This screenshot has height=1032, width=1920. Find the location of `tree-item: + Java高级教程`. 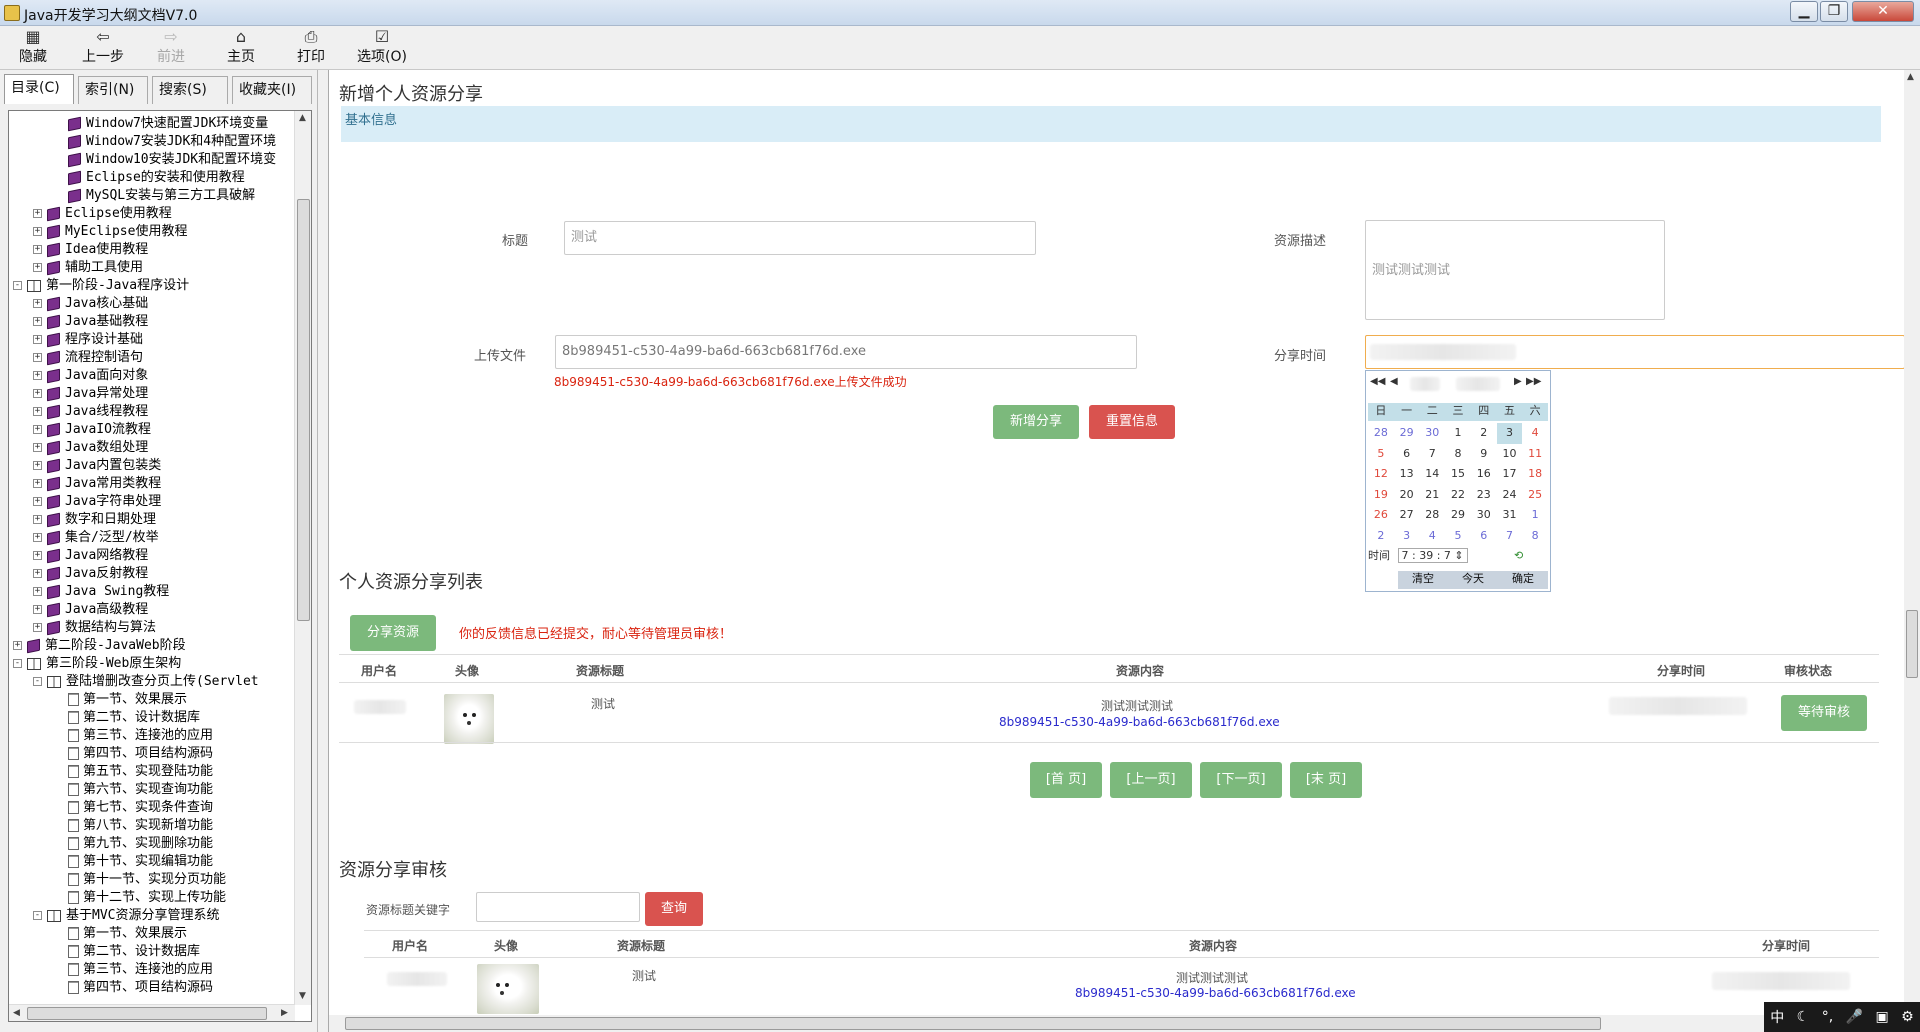

tree-item: + Java高级教程 is located at coordinates (90, 610).